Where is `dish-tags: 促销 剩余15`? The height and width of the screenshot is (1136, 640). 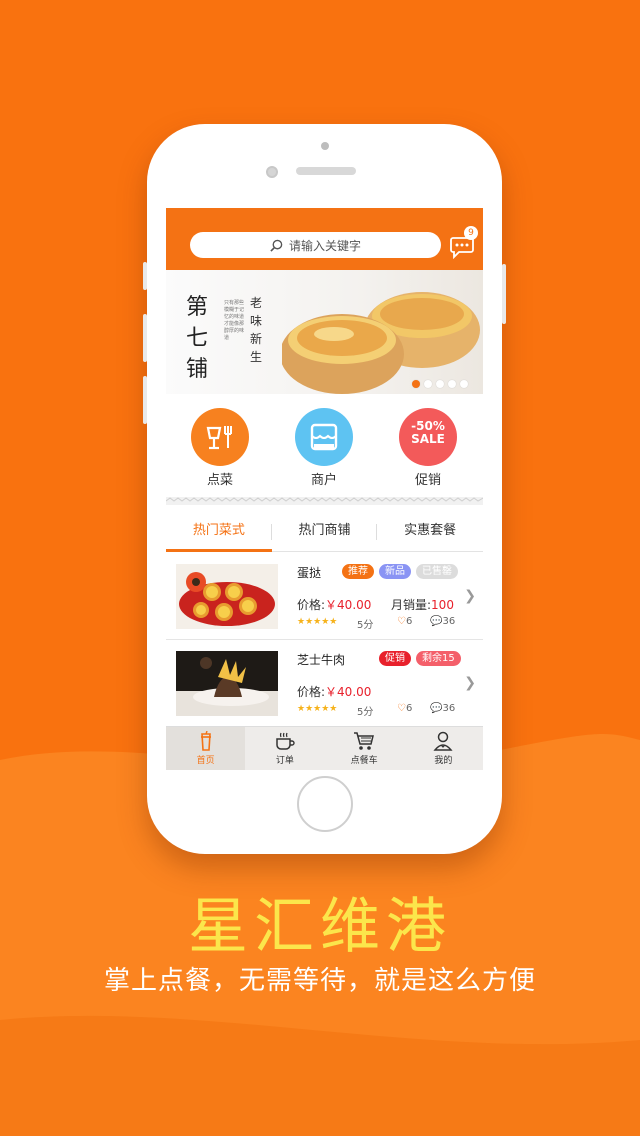 dish-tags: 促销 剩余15 is located at coordinates (420, 658).